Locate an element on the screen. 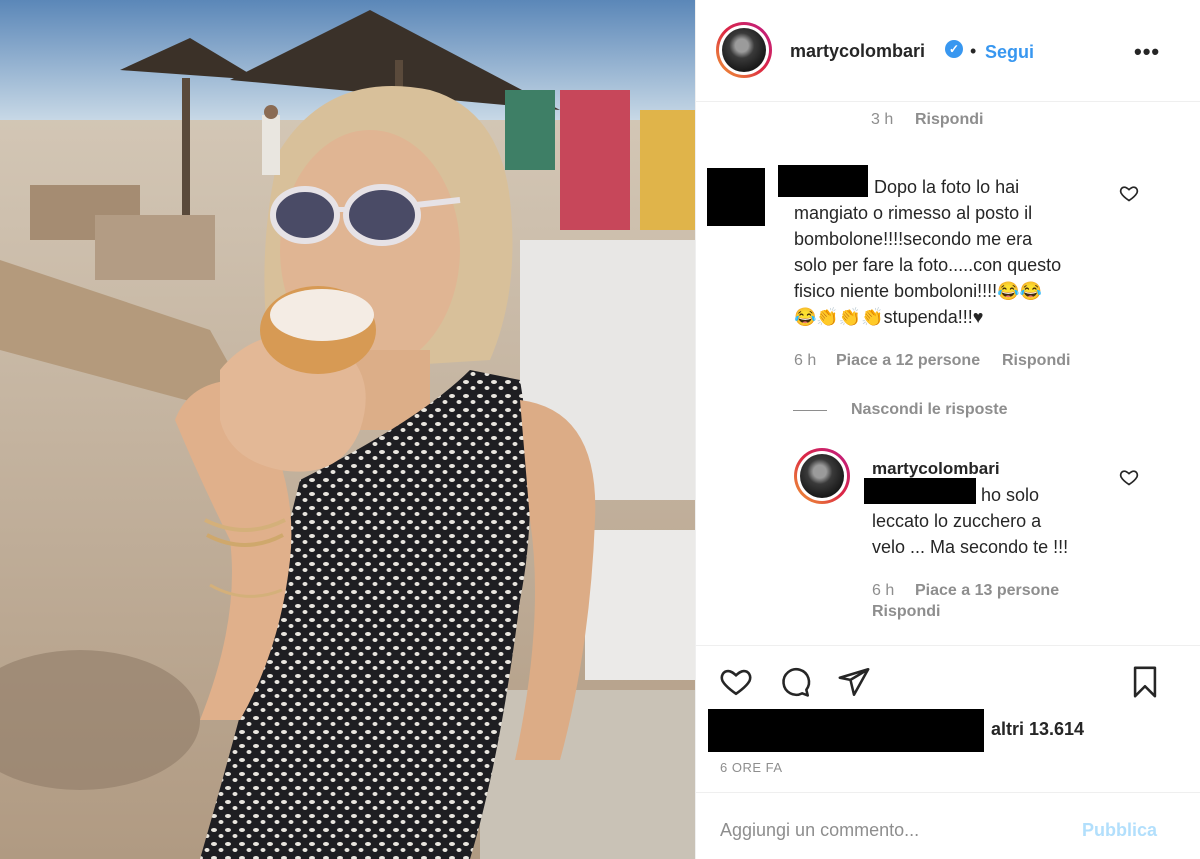  redacted-username is located at coordinates (823, 181).